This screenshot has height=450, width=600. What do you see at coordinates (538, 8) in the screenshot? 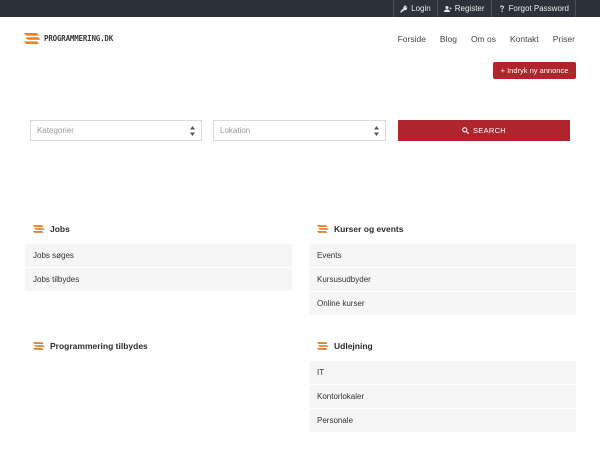
I see `forgot-password-label: Forgot Password` at bounding box center [538, 8].